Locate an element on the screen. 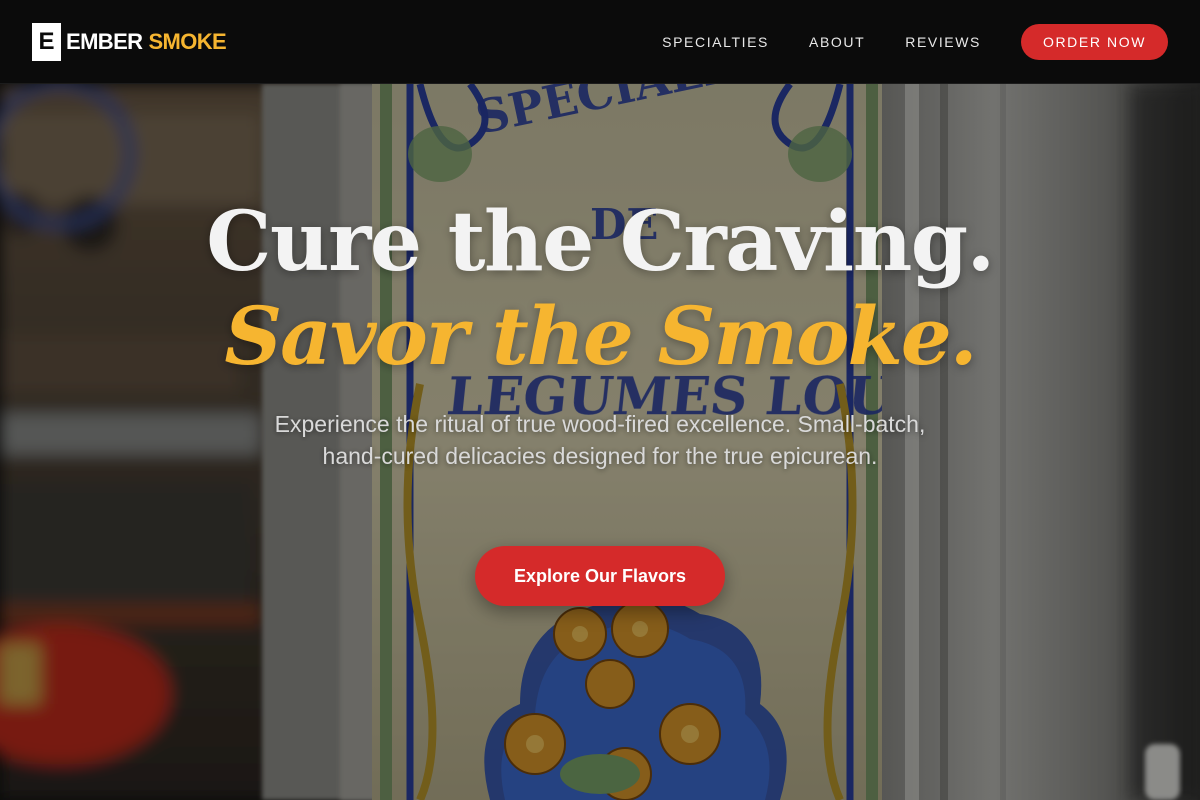 The image size is (1200, 800). hero-headline: Cure the Craving. is located at coordinates (600, 242).